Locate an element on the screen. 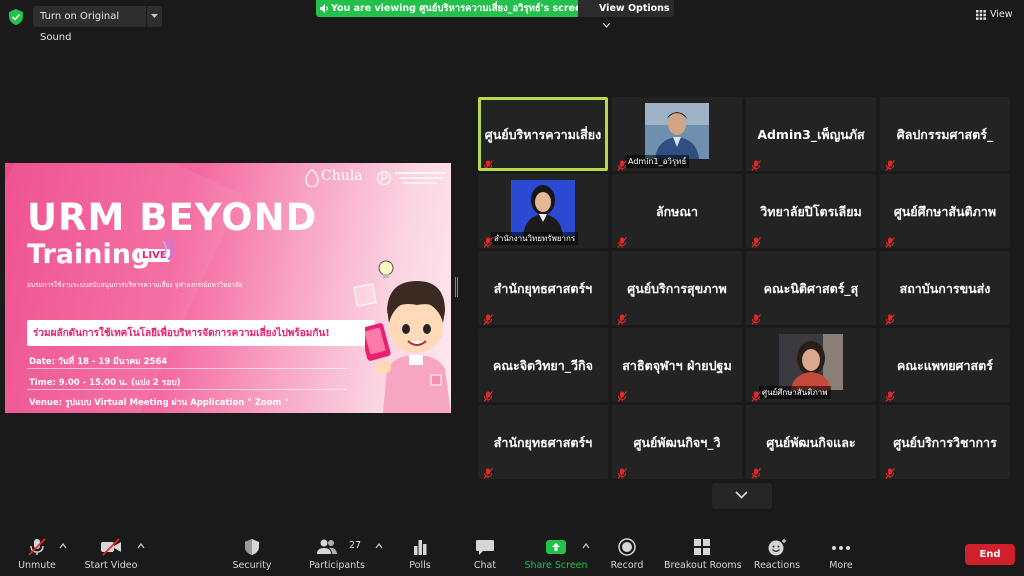 This screenshot has height=576, width=1024. reactions-button: Reactions is located at coordinates (777, 553).